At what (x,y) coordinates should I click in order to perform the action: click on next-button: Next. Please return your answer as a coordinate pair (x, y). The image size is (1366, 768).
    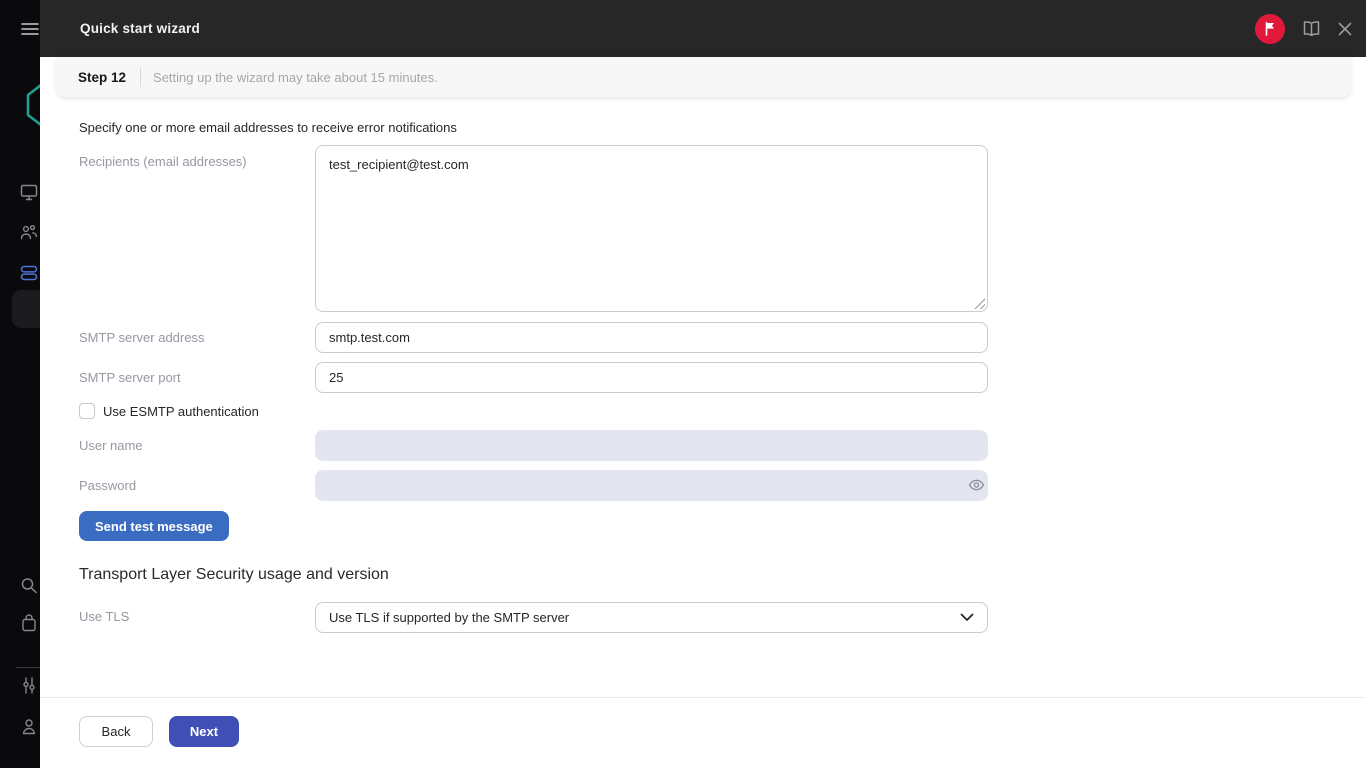
    Looking at the image, I should click on (204, 731).